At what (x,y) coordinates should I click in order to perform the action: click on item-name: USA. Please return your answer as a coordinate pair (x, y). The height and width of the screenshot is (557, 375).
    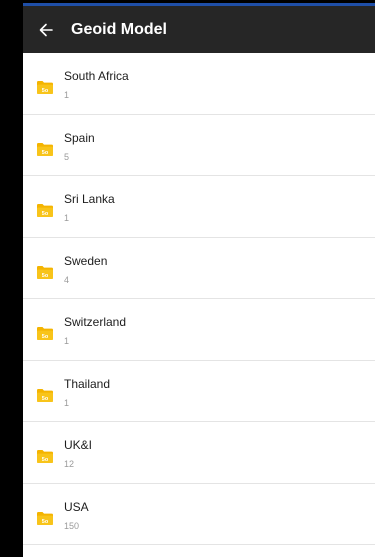
    Looking at the image, I should click on (76, 506).